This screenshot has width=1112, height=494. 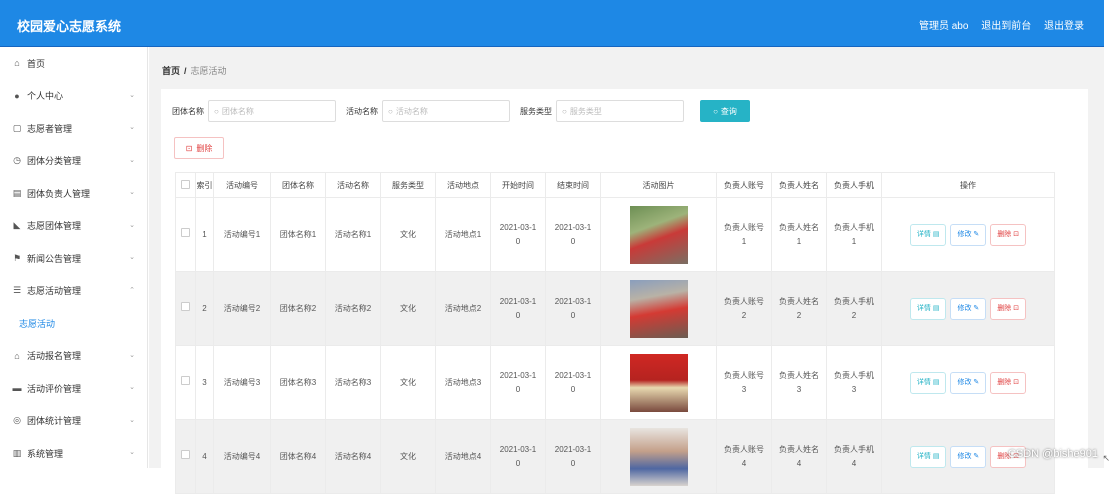 I want to click on breadcrumb-home: 首页, so click(x=171, y=71).